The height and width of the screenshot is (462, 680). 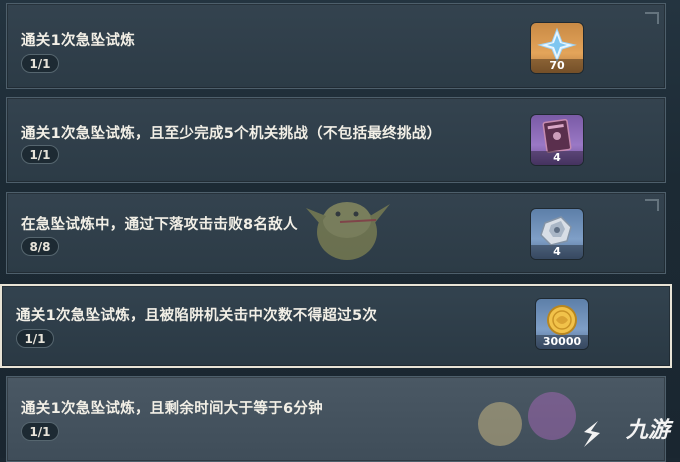 I want to click on challenge-title: 在急坠试炼中，通过下落攻击击败8名敌人, so click(x=159, y=225).